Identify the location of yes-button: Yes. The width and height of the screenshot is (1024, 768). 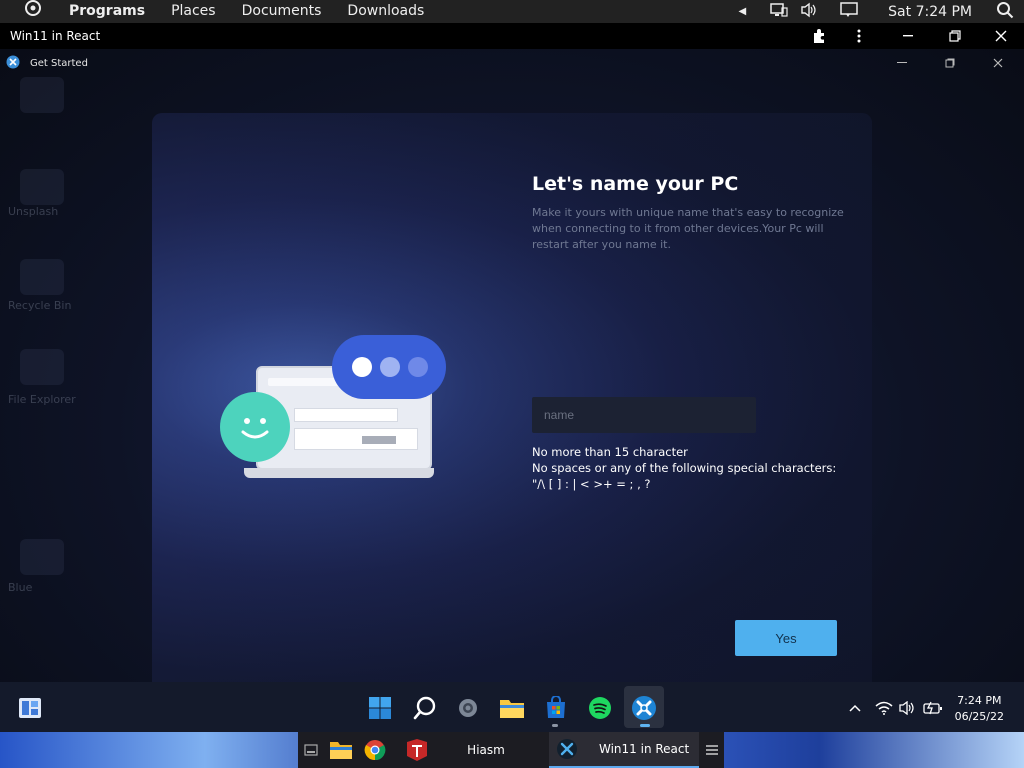
(786, 638).